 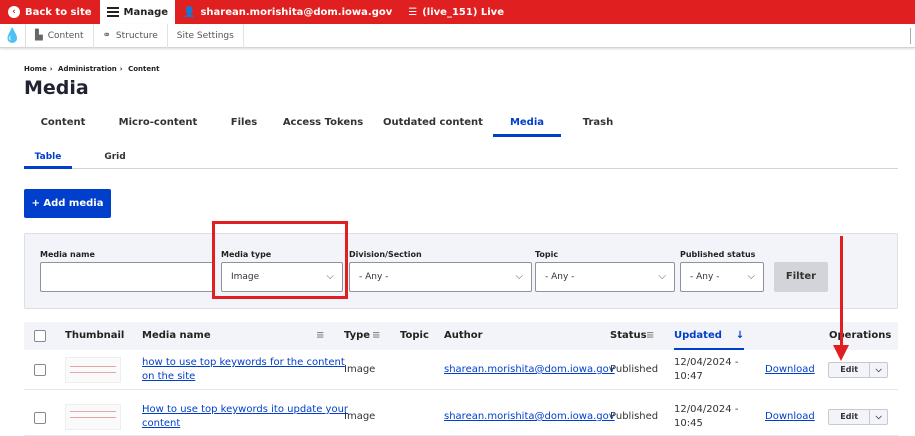 What do you see at coordinates (287, 12) in the screenshot?
I see `user-menu: 👤 sharean.morishita@dom.iowa.gov` at bounding box center [287, 12].